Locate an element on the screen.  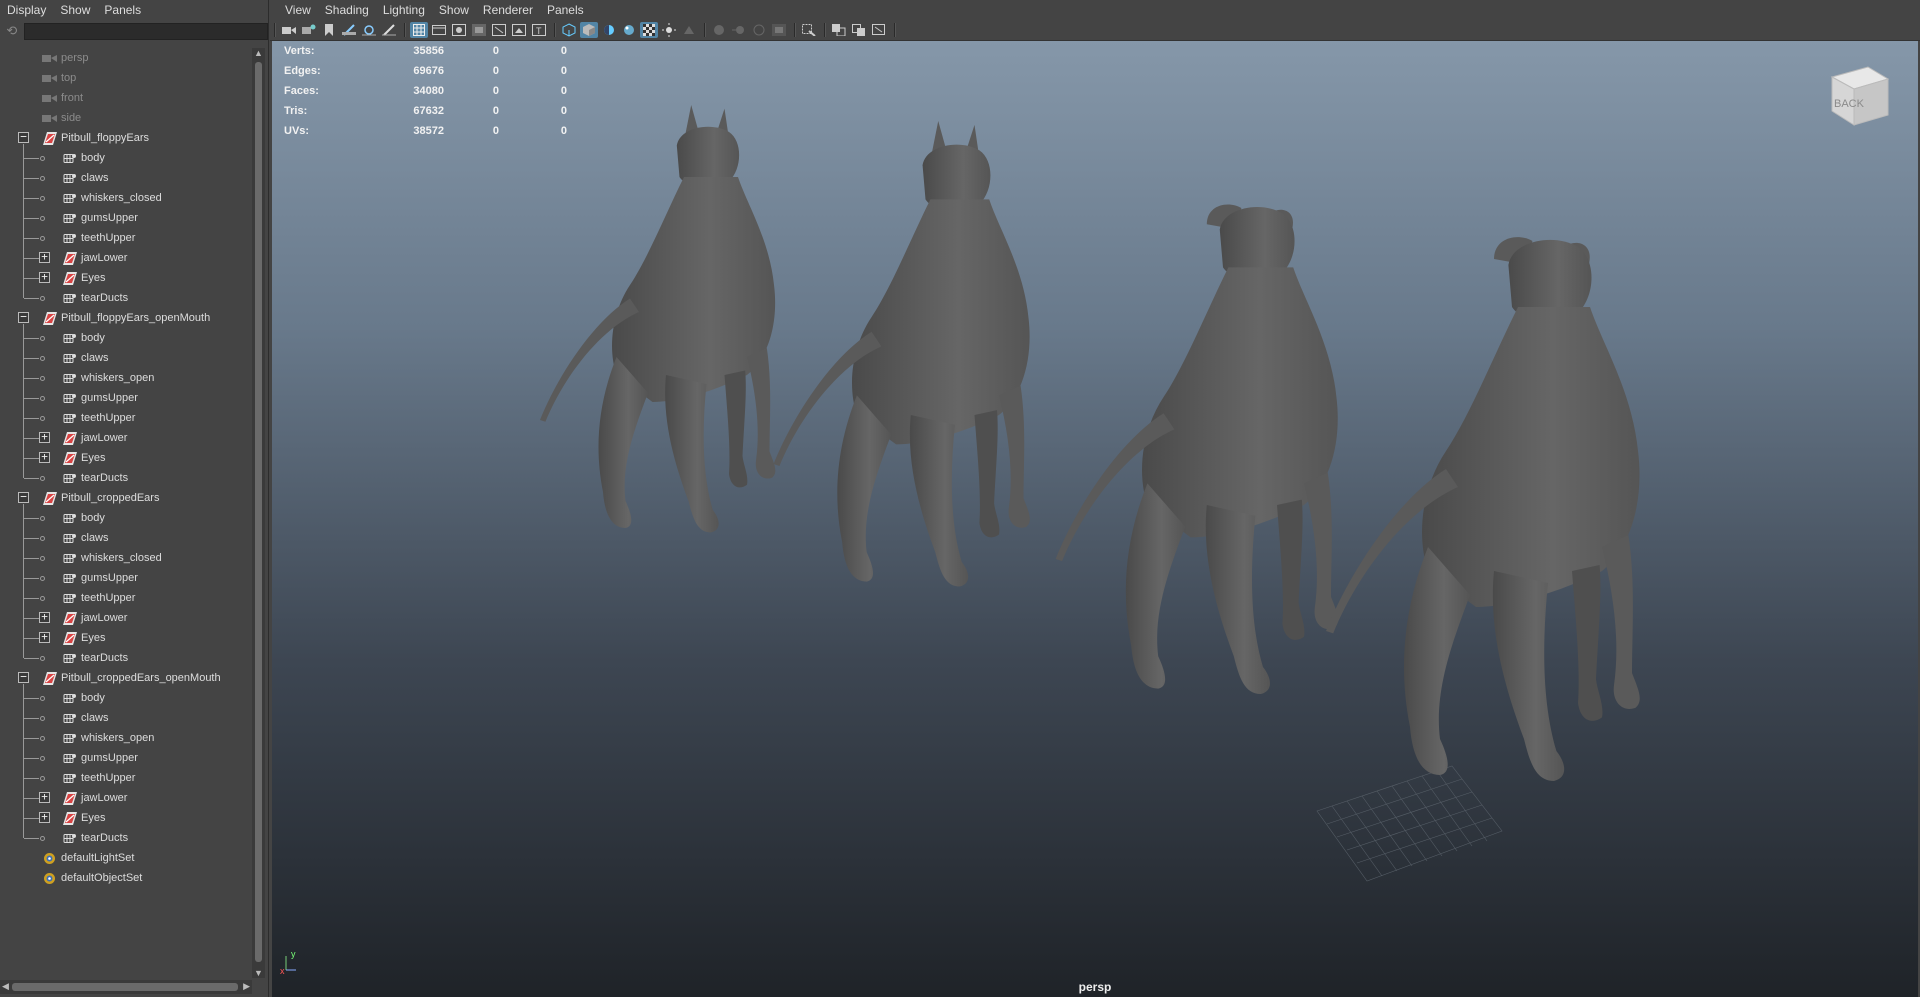
outliner-horizontal-scrollbar: ◀ ▶ is located at coordinates (126, 987).